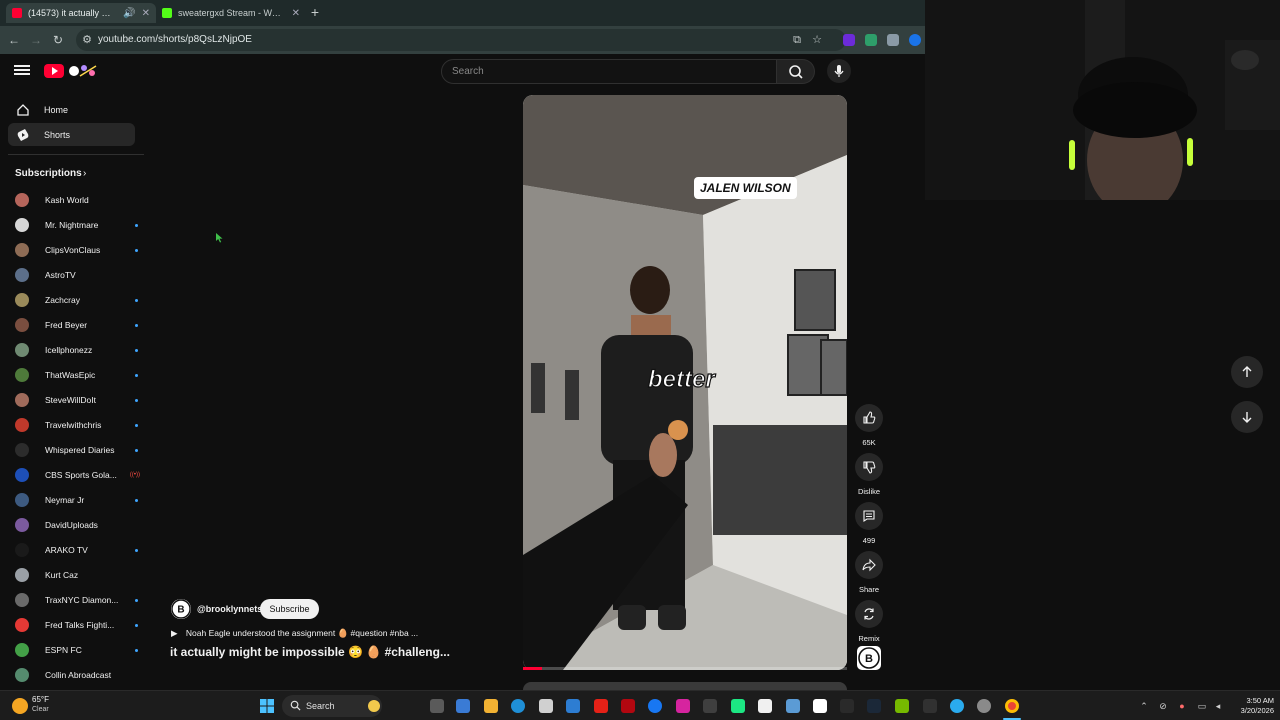 This screenshot has width=1280, height=720. I want to click on chevron-right-icon: ›, so click(84, 173).